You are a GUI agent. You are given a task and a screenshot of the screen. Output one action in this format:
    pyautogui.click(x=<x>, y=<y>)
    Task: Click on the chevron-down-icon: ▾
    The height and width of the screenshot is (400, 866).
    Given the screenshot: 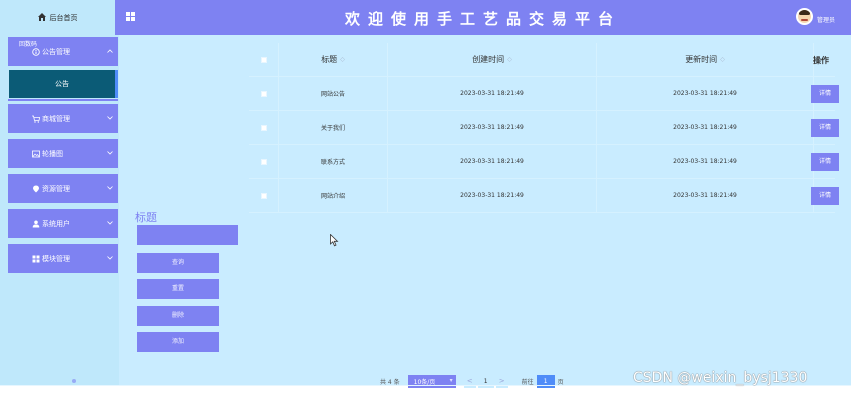 What is the action you would take?
    pyautogui.click(x=451, y=380)
    